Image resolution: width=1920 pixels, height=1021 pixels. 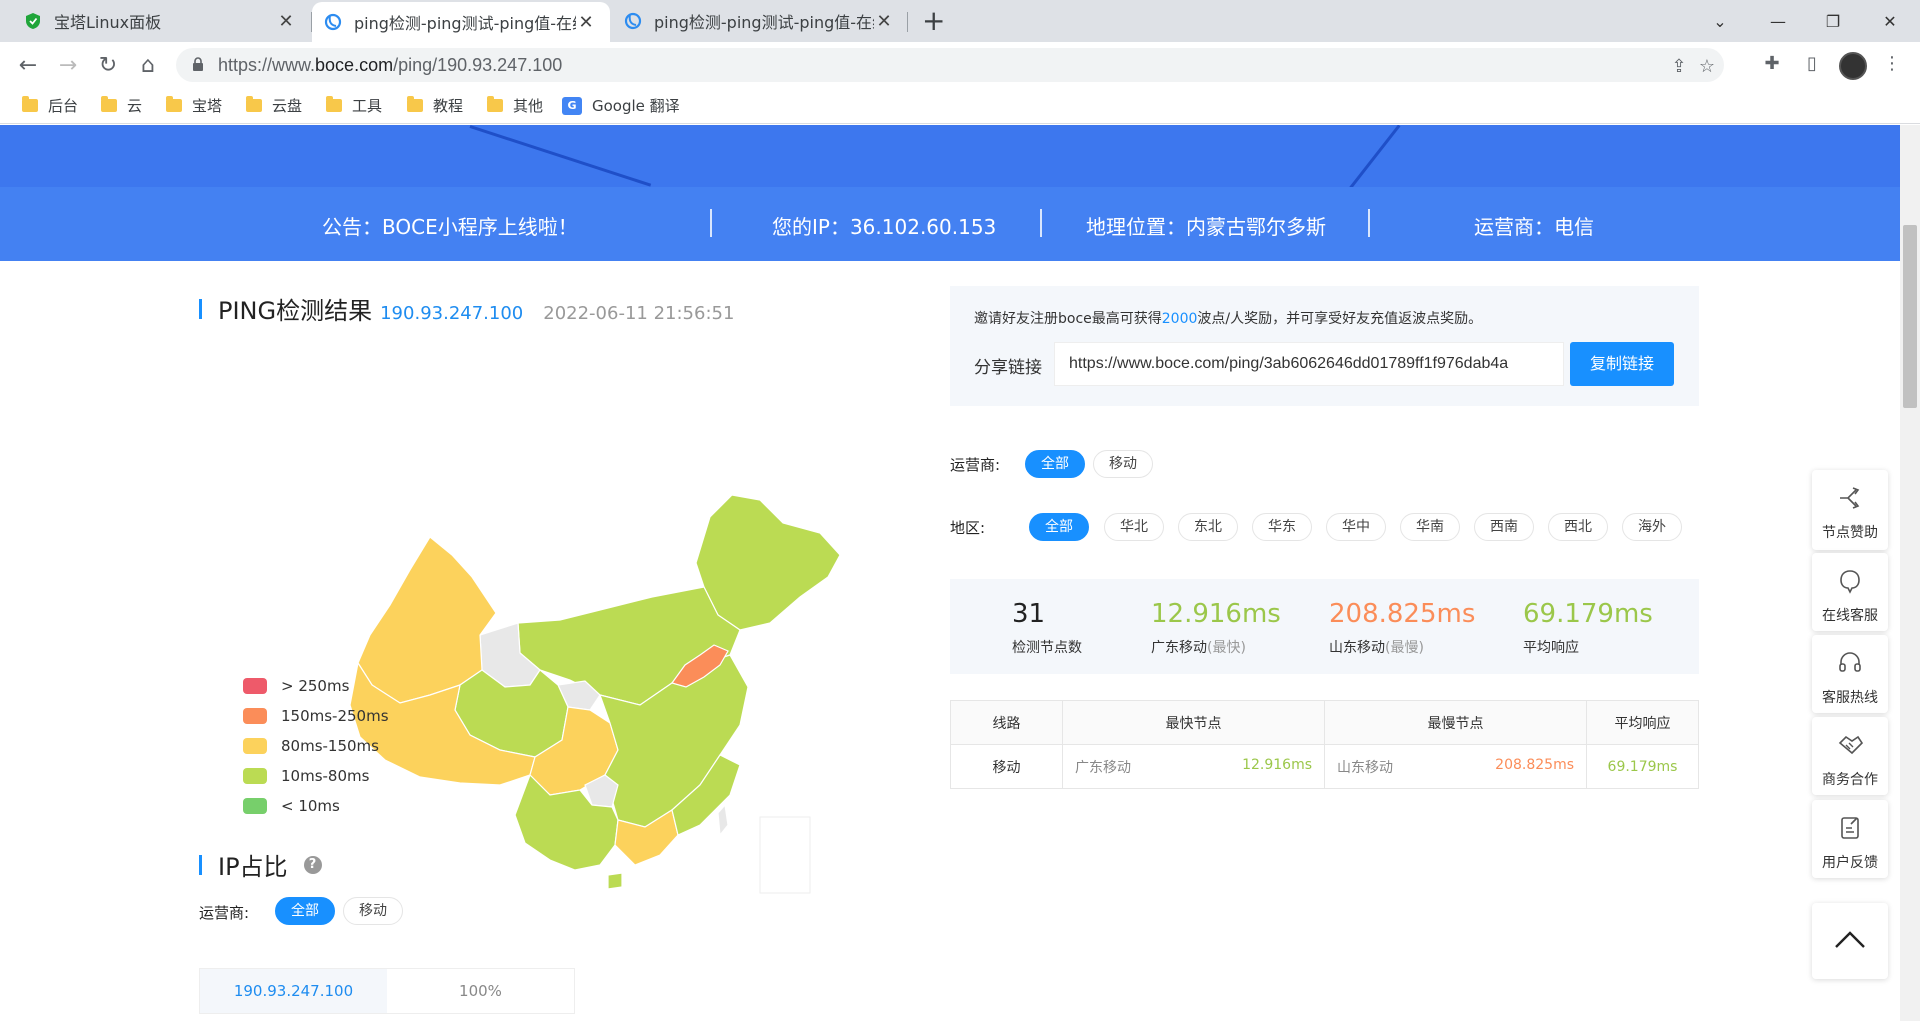 What do you see at coordinates (121, 105) in the screenshot?
I see `bookmark-folder: 云` at bounding box center [121, 105].